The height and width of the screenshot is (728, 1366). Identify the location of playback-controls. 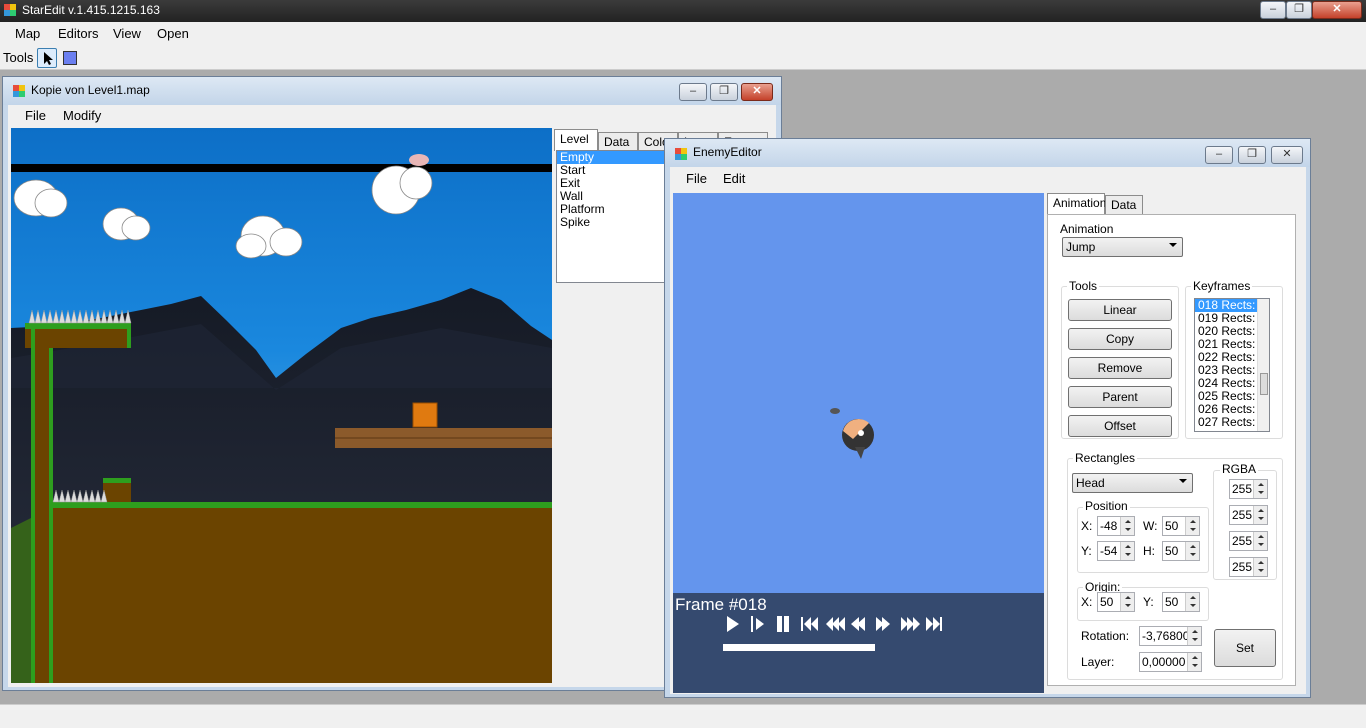
(834, 624).